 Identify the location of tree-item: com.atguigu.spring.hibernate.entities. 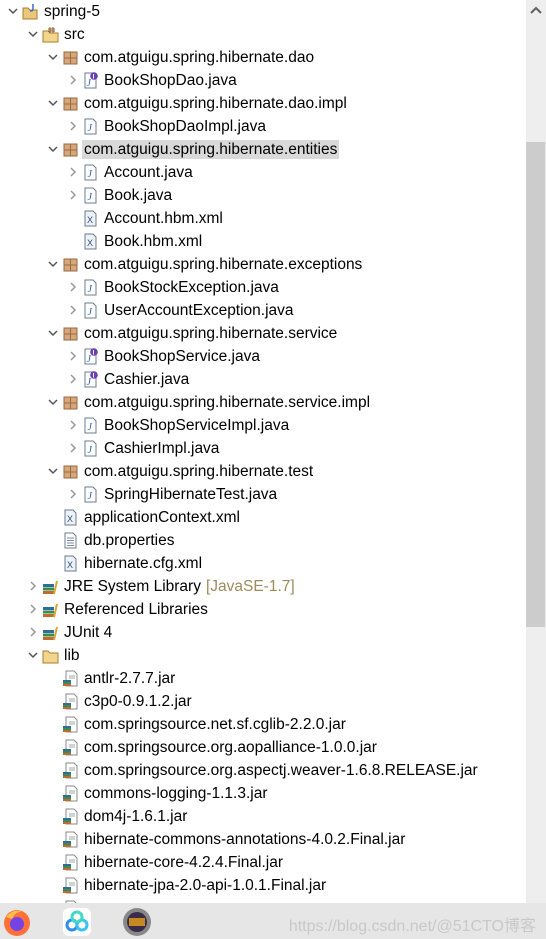
(263, 149).